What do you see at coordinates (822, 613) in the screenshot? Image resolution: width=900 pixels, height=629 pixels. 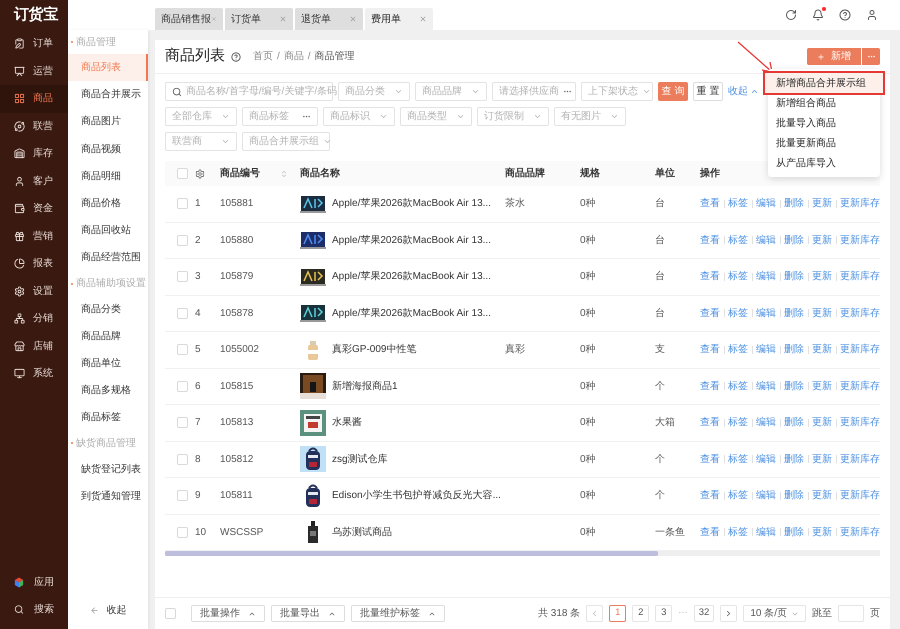 I see `jump-label: 跳至` at bounding box center [822, 613].